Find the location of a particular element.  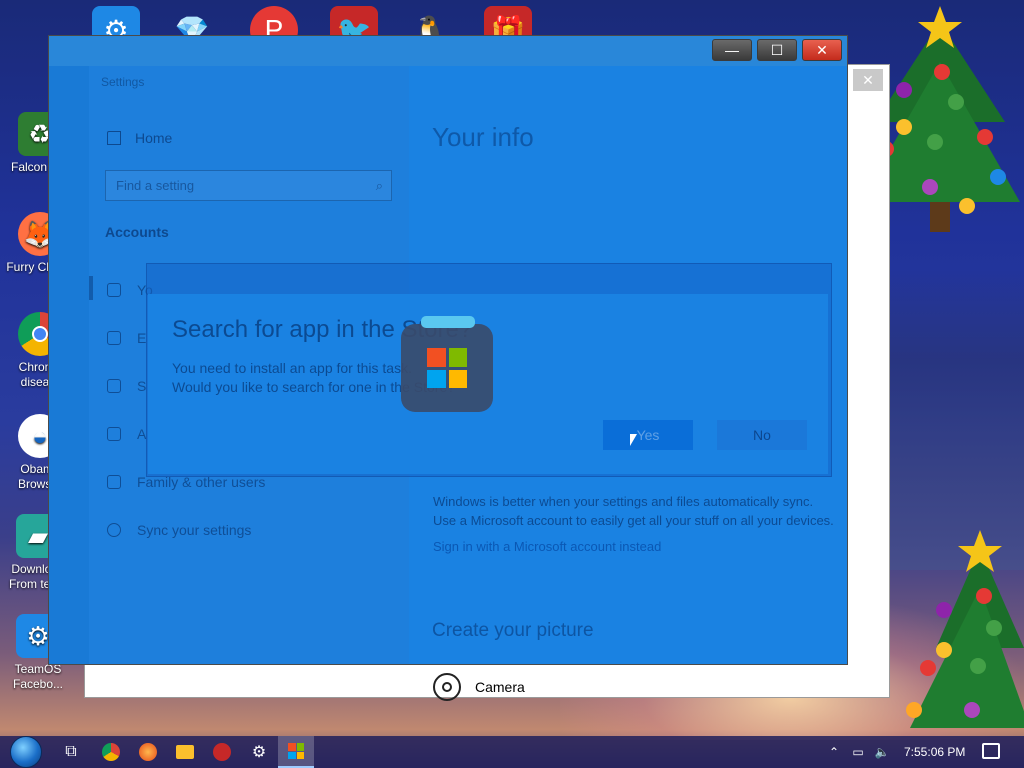

volume-icon: 🔈 is located at coordinates (882, 752).